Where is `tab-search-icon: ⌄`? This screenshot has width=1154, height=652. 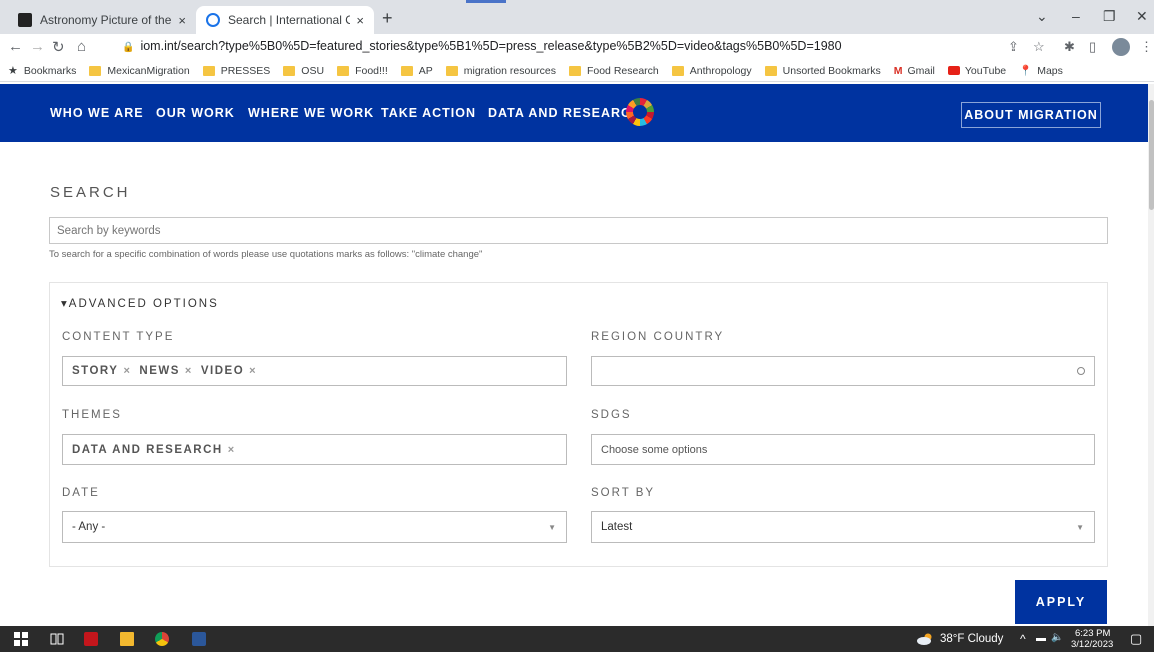
tab-search-icon: ⌄ is located at coordinates (1042, 16).